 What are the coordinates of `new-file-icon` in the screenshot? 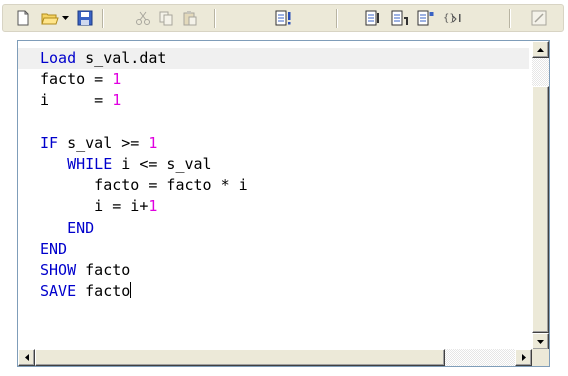 It's located at (23, 18).